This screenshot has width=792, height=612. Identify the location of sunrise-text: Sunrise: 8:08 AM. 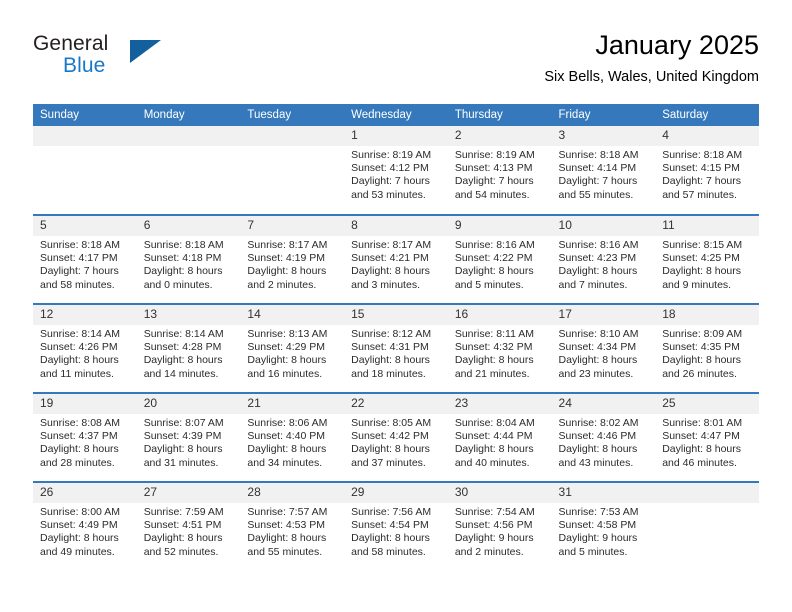
(80, 423).